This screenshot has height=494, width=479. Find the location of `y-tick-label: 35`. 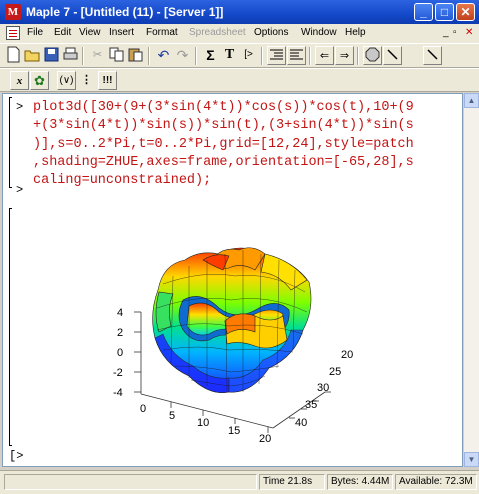

y-tick-label: 35 is located at coordinates (311, 405).